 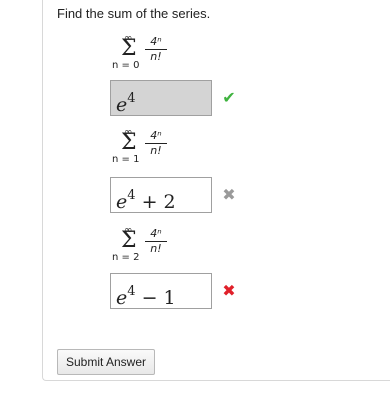 I want to click on series-expression-3: ∞ Σ n = 2 4ⁿ n!, so click(x=147, y=248).